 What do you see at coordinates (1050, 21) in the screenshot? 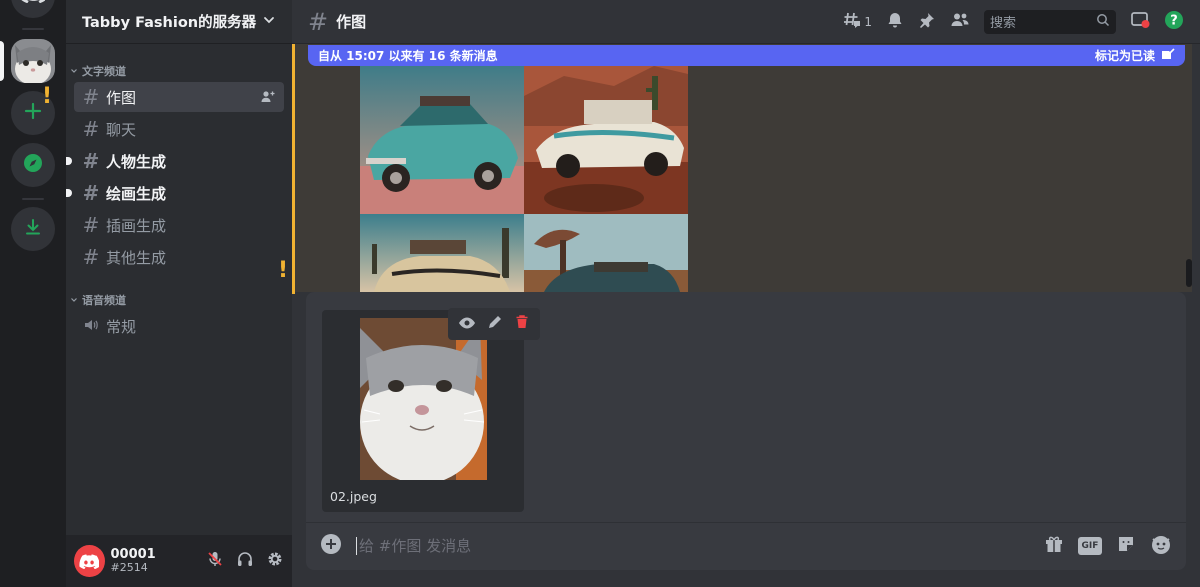
I see `search-input: 搜索` at bounding box center [1050, 21].